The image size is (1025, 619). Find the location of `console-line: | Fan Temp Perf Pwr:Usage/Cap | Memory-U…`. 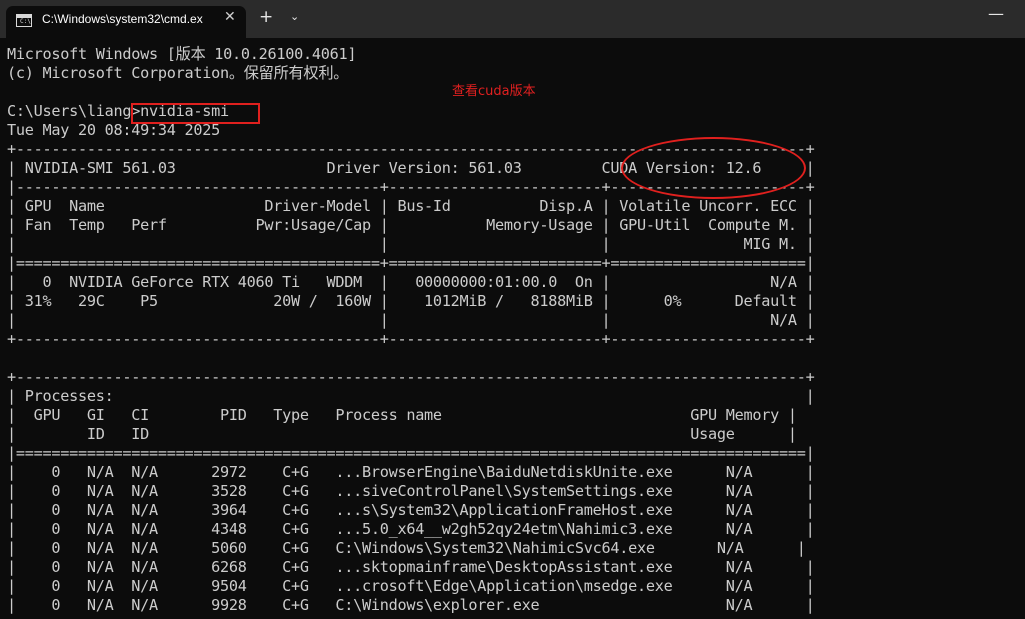

console-line: | Fan Temp Perf Pwr:Usage/Cap | Memory-U… is located at coordinates (411, 225).